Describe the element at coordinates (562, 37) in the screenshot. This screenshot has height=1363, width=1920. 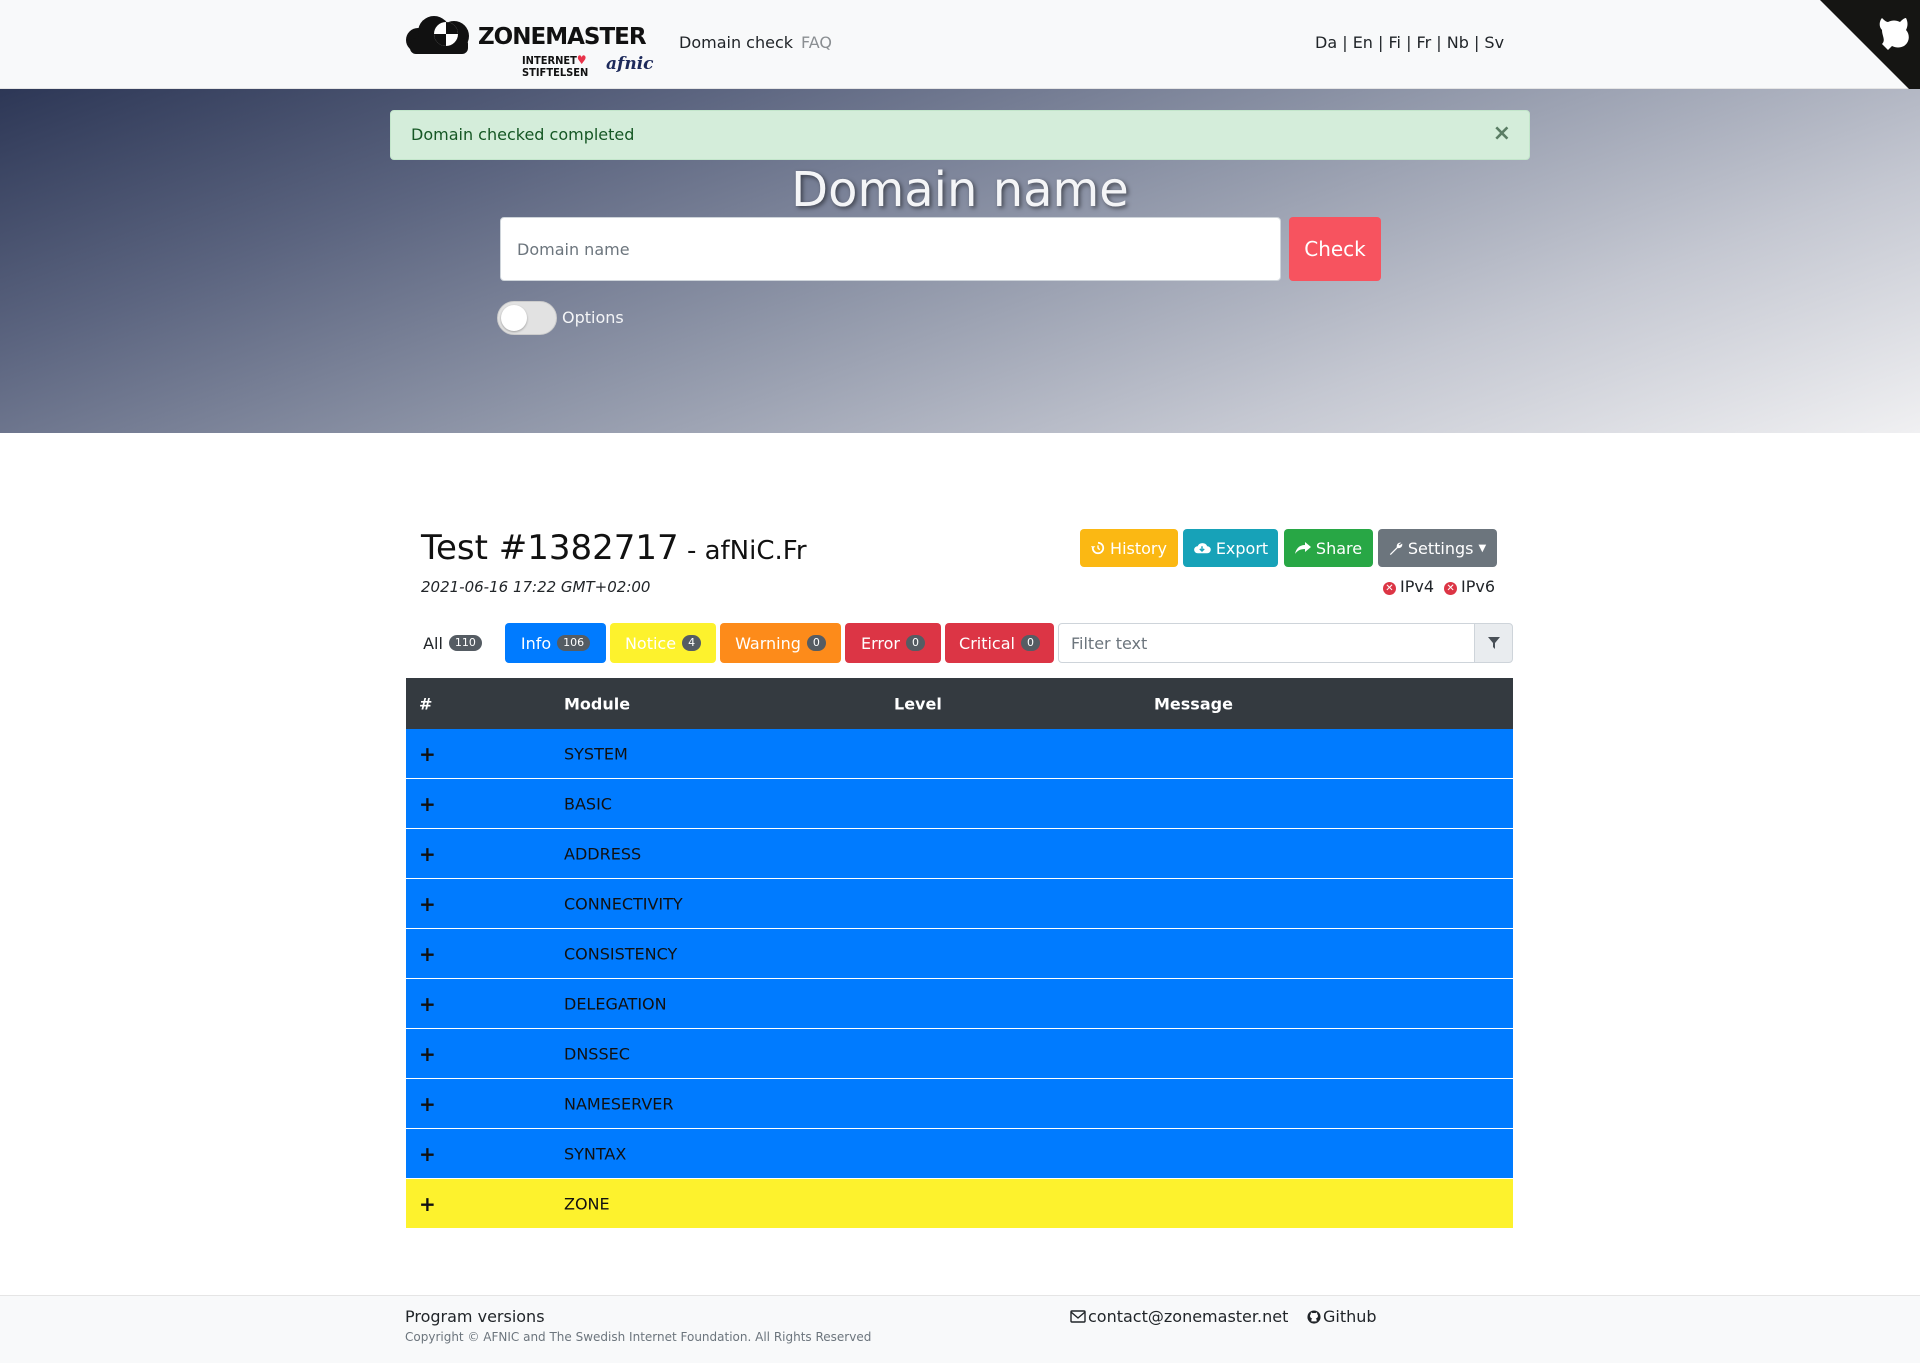
I see `logo-wordmark: ZONEMASTER` at that location.